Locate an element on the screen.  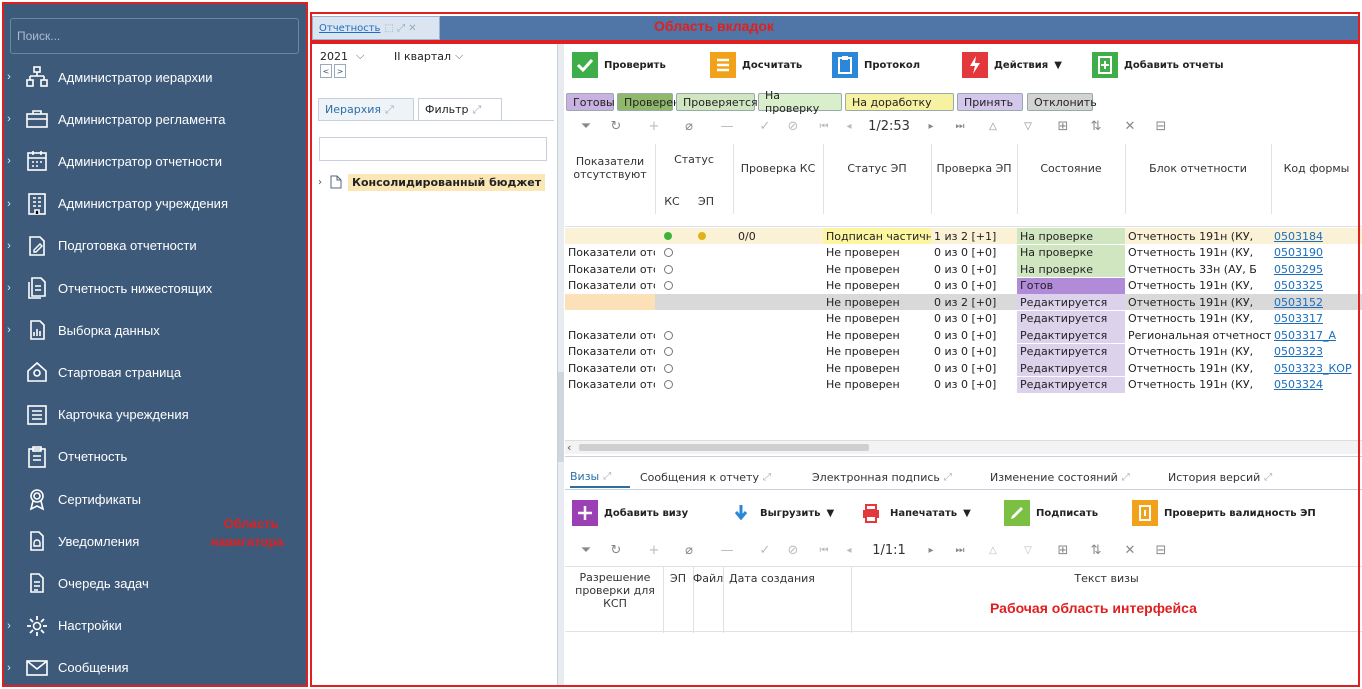
col-block: Блок отчетности is located at coordinates (1198, 168).